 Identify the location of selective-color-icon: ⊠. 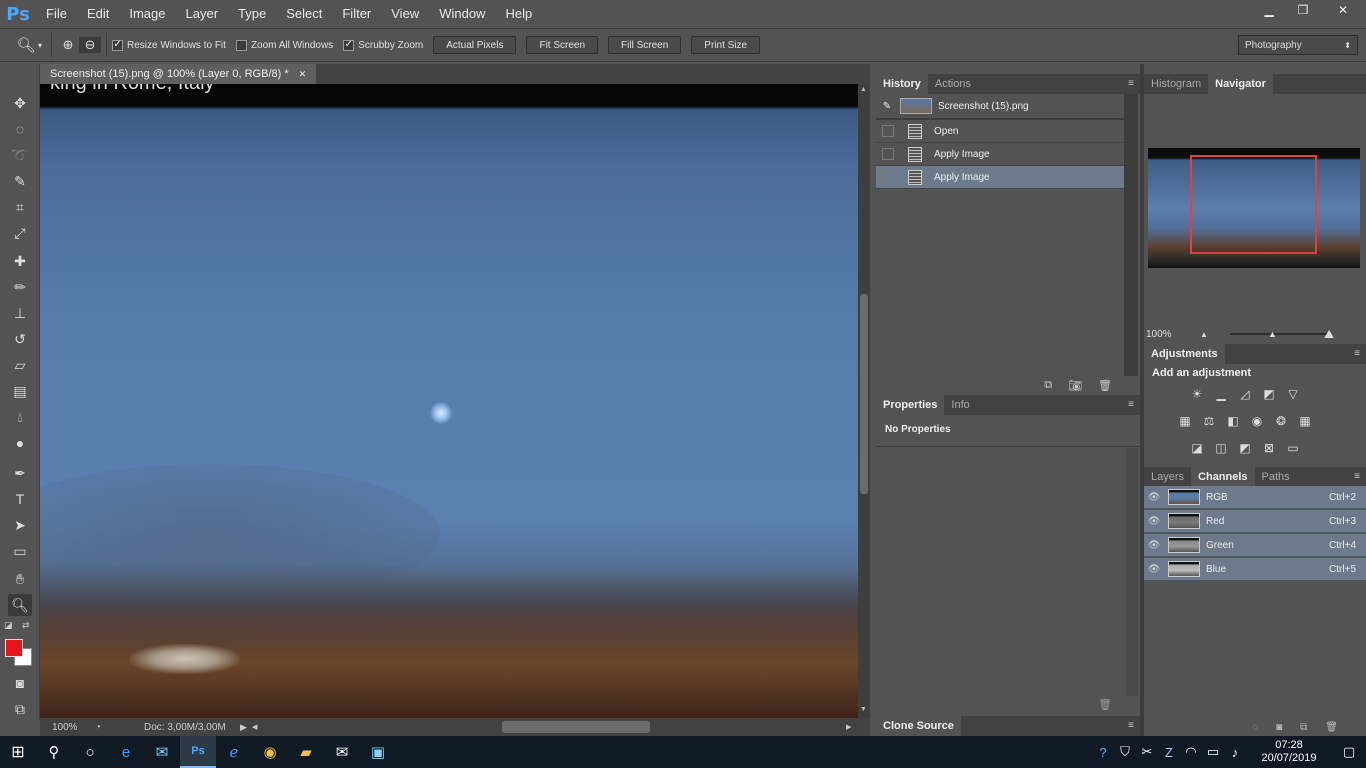
(1269, 448).